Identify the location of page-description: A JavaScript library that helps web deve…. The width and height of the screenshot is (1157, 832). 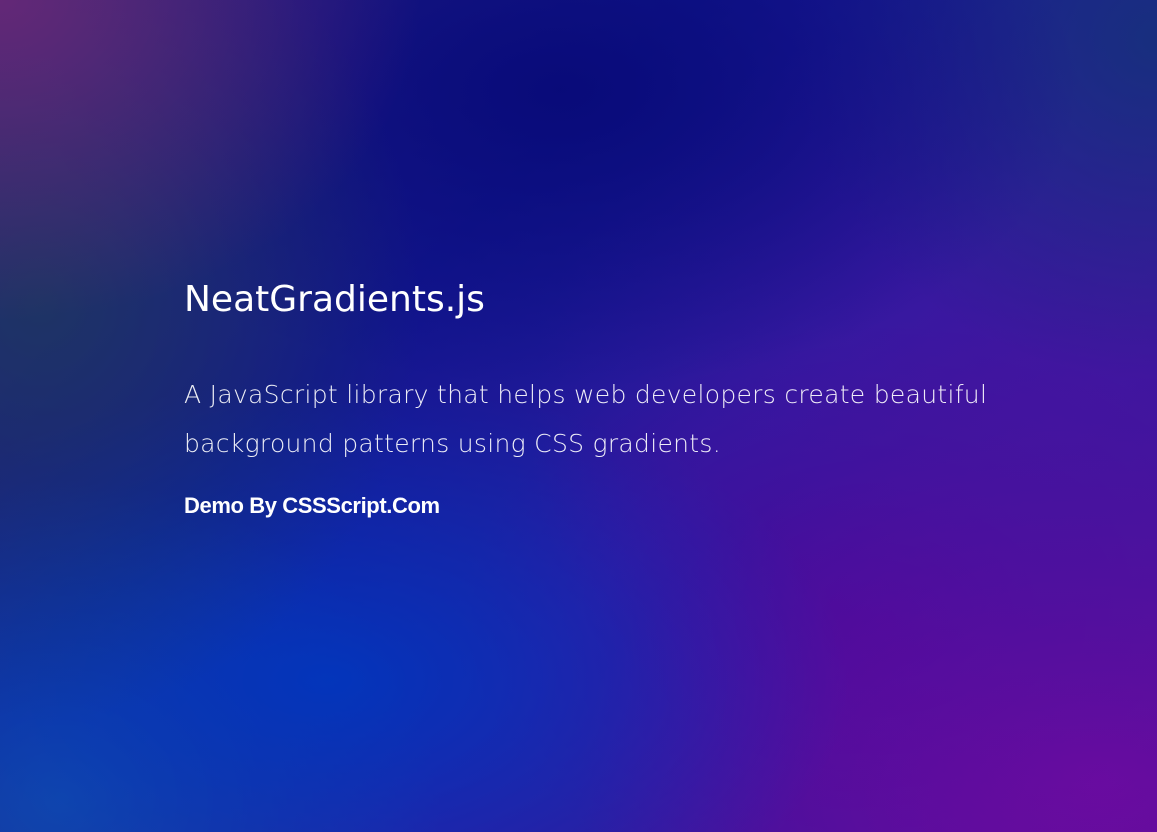
(586, 419).